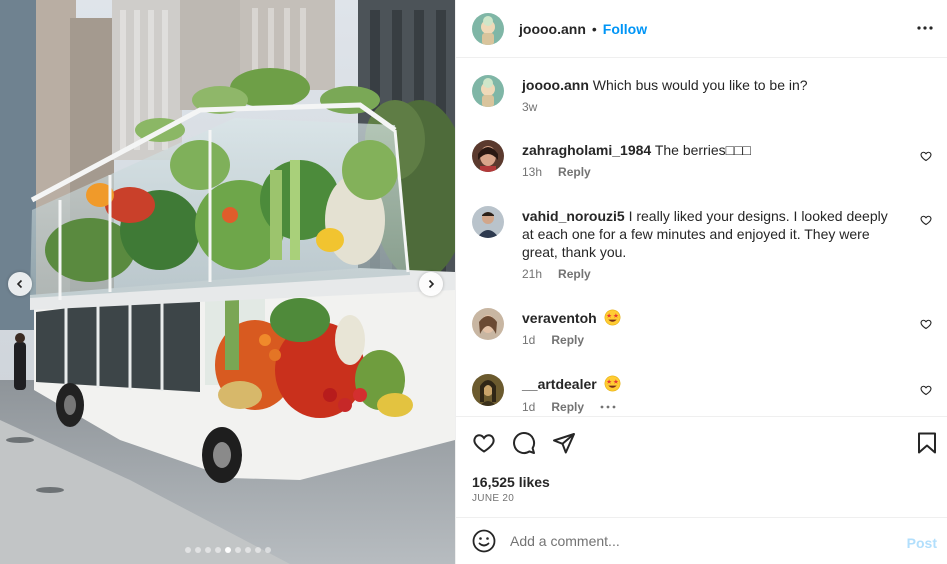  I want to click on chevron-left-icon, so click(19, 284).